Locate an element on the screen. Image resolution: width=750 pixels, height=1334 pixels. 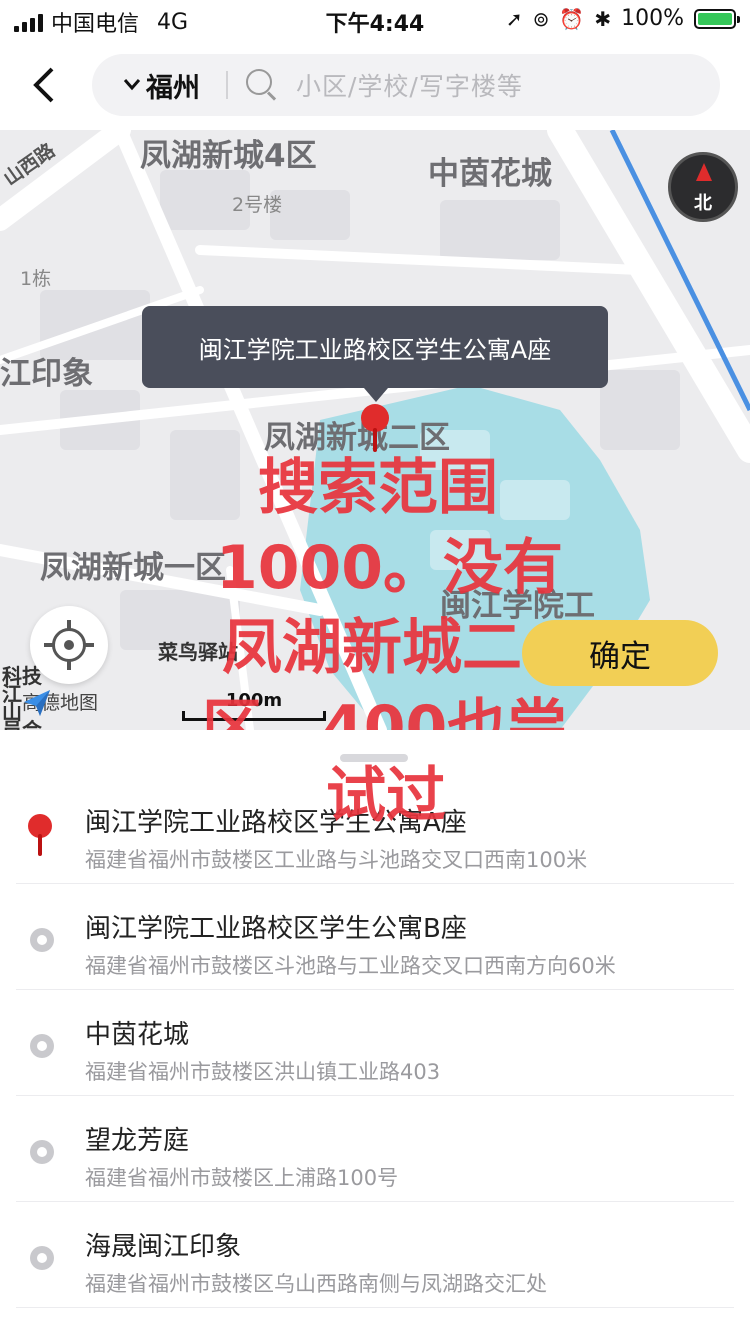
result-address: 福建省福州市鼓楼区上浦路100号 is located at coordinates (242, 1178).